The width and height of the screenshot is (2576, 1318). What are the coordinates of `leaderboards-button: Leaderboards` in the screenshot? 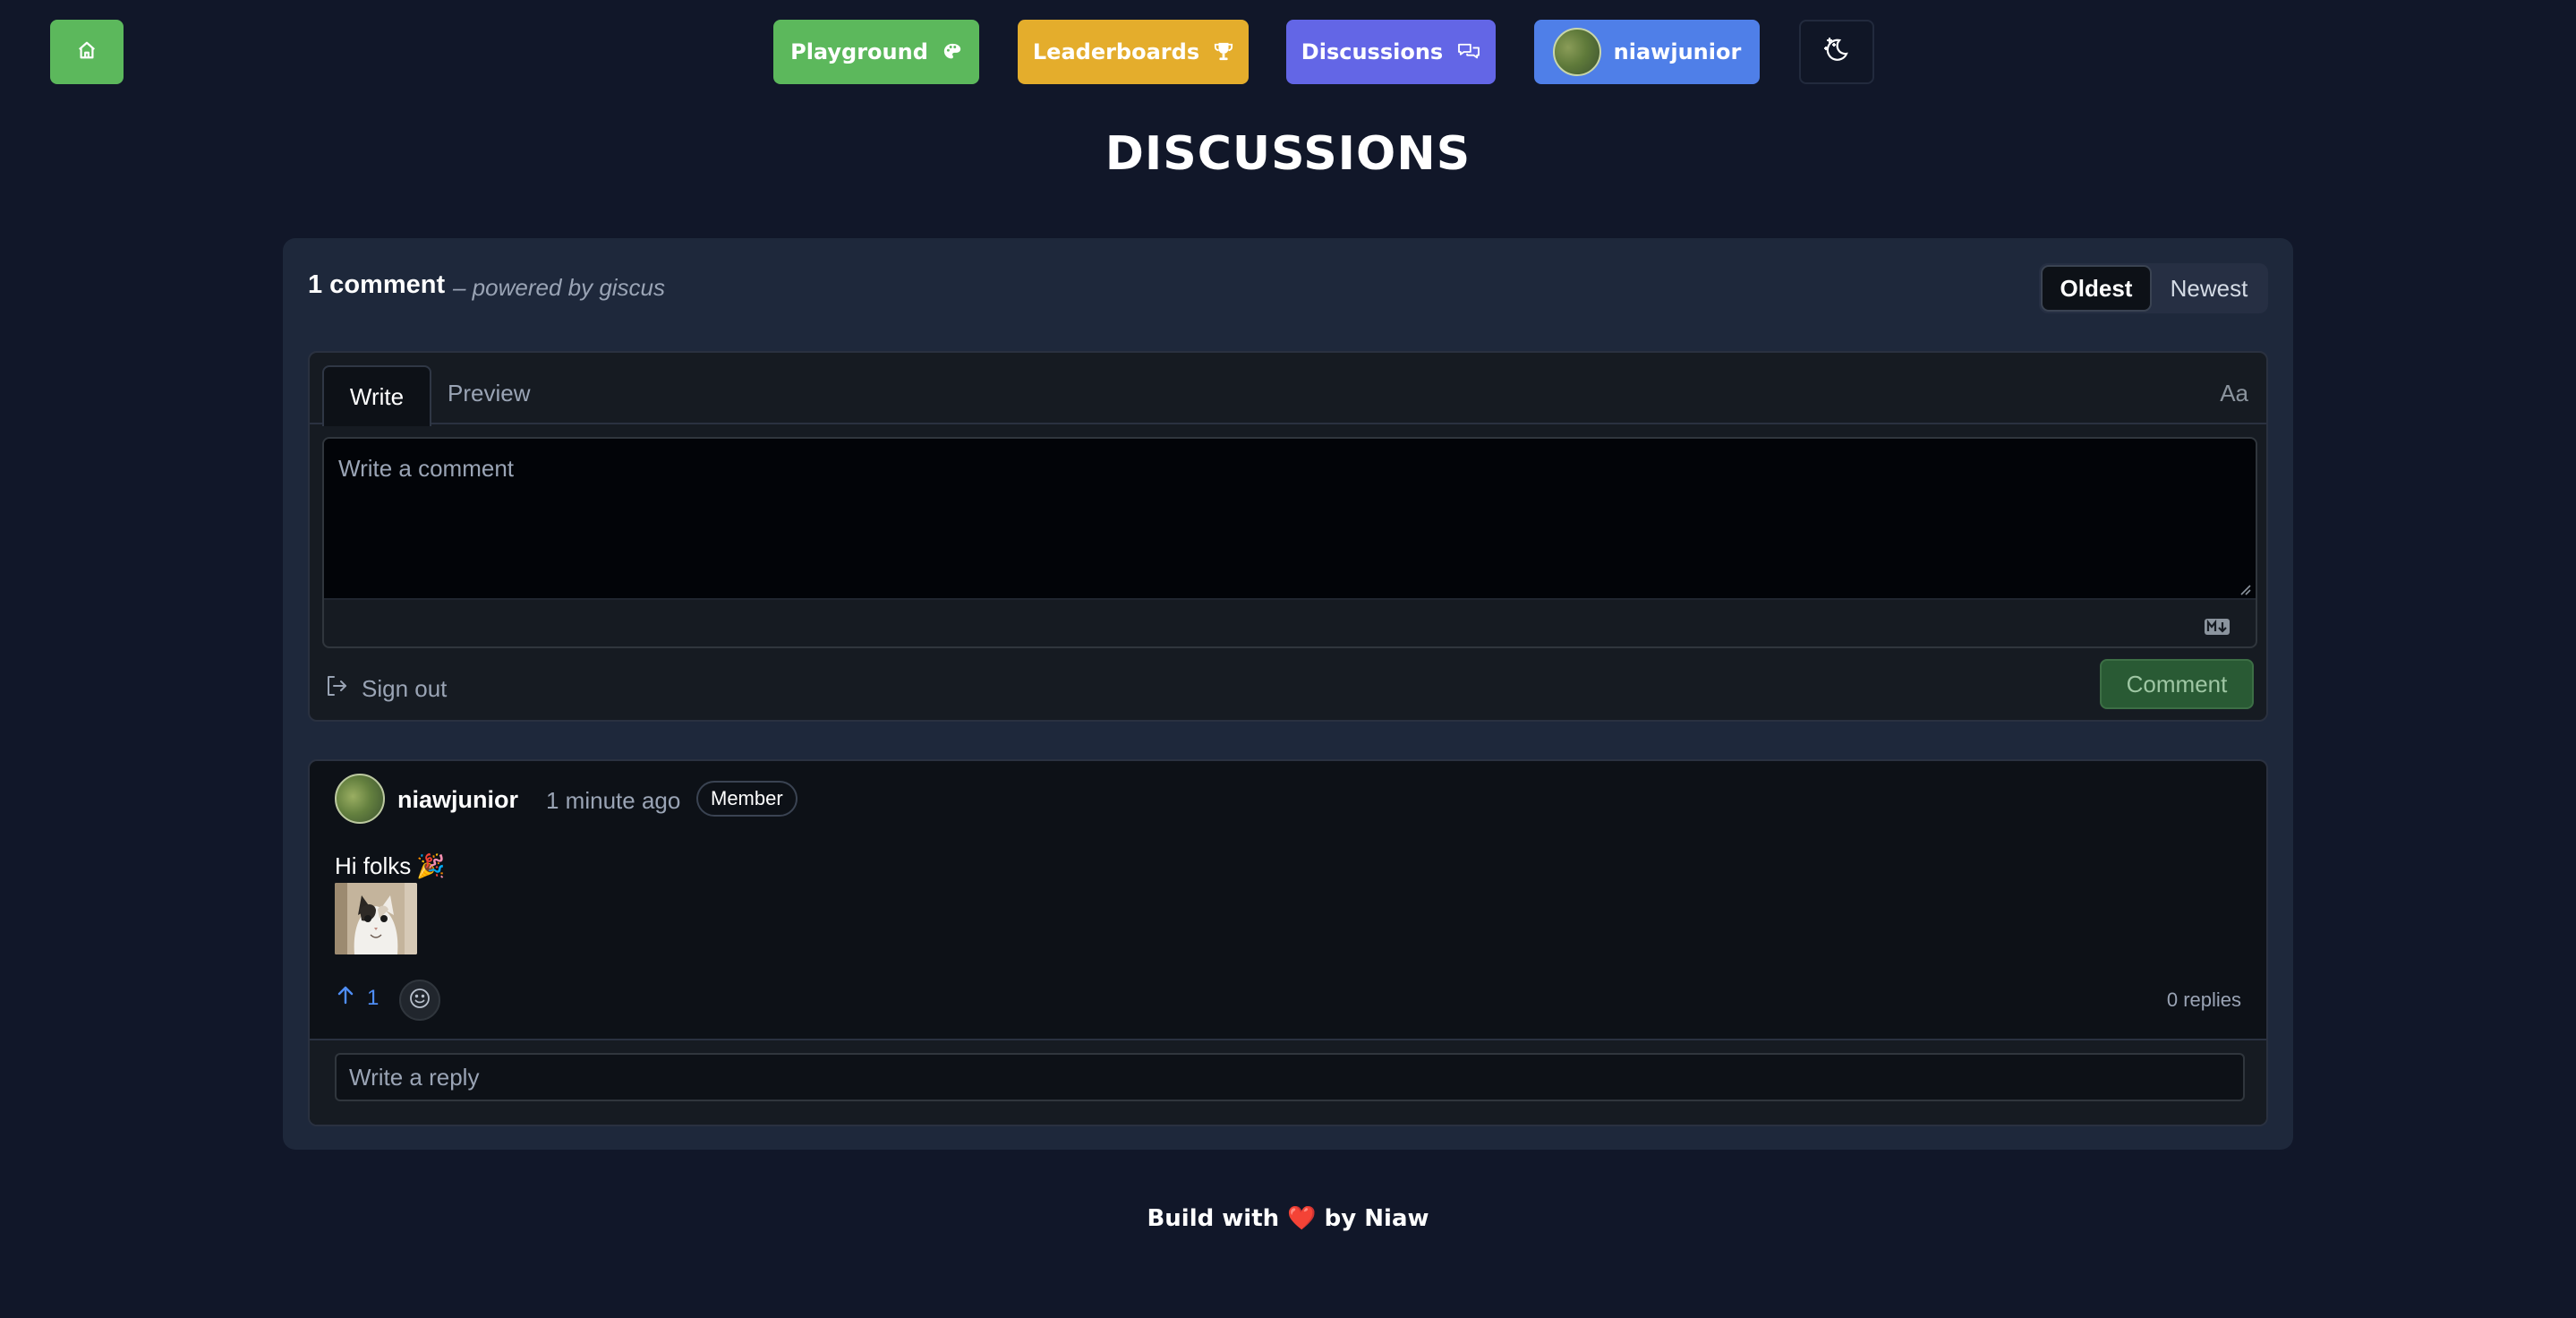 It's located at (1133, 52).